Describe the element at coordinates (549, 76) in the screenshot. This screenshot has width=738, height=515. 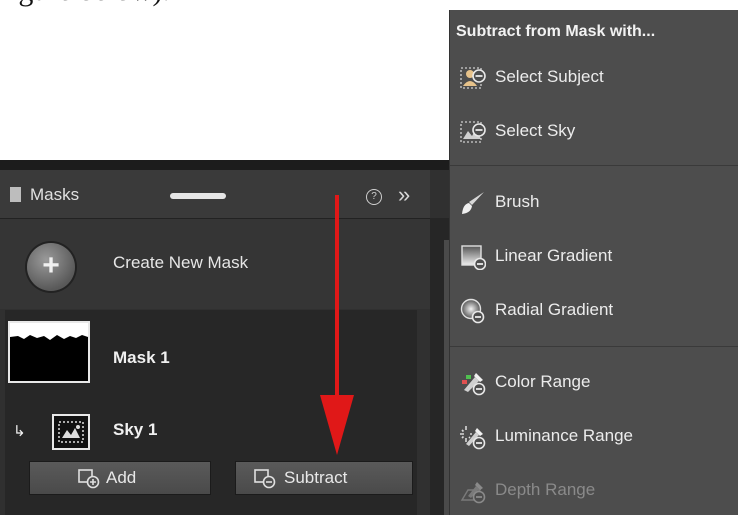
I see `menu-item-label: Select Subject` at that location.